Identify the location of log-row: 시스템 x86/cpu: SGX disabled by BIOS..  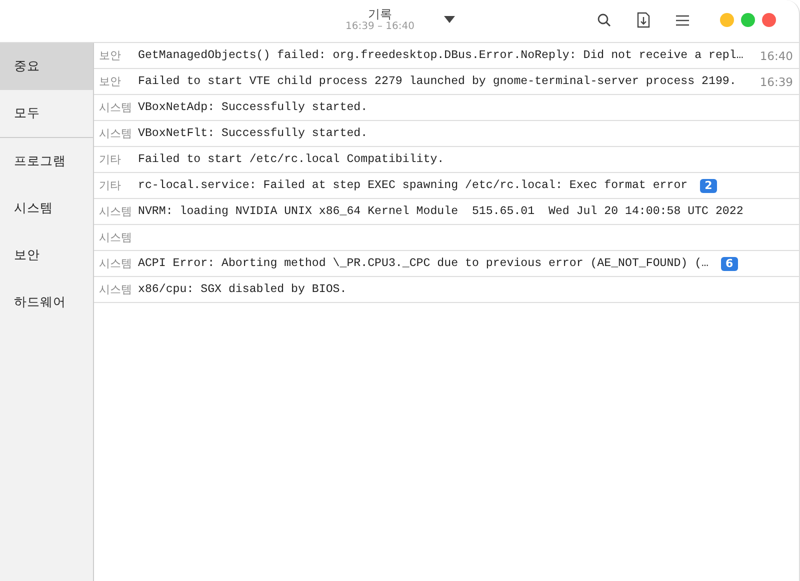
(446, 290).